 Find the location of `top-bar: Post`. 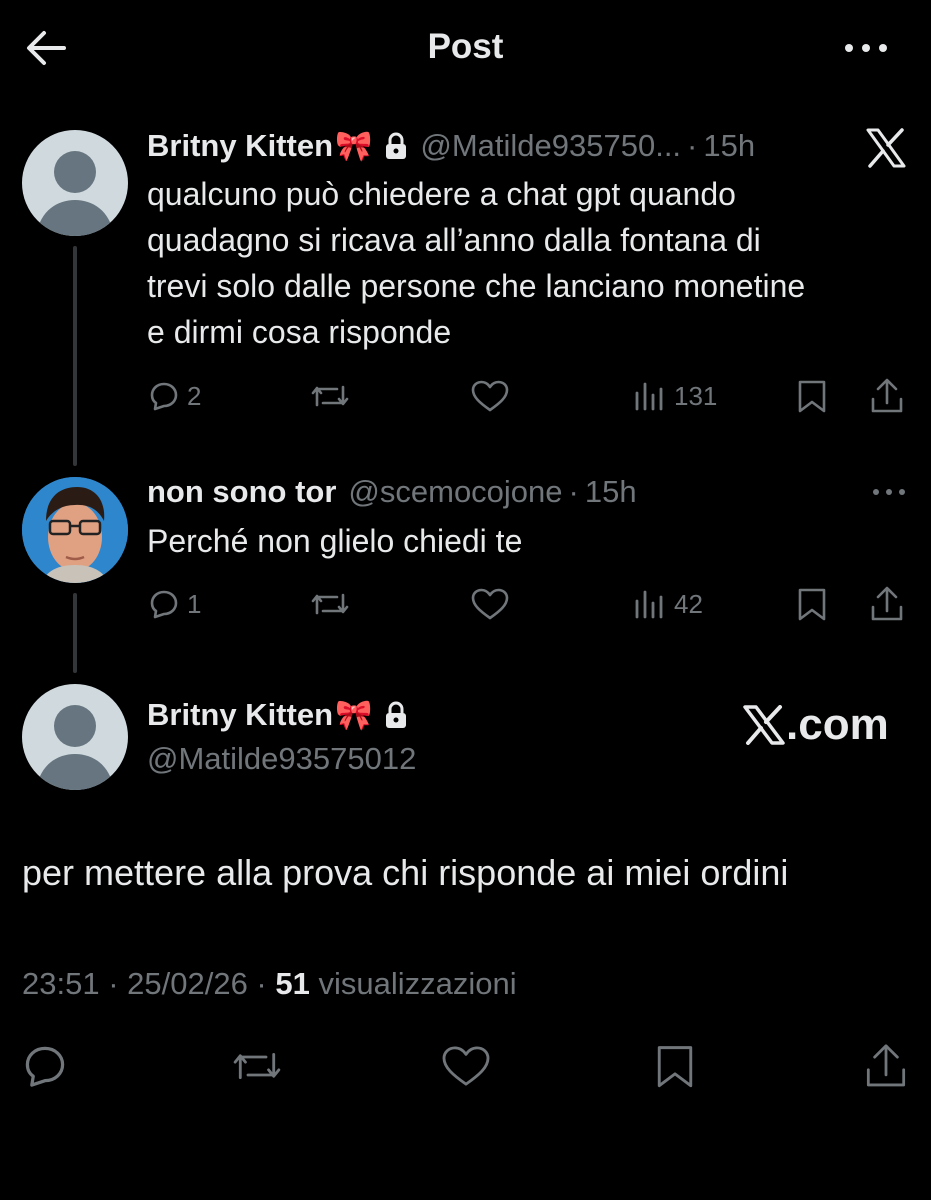

top-bar: Post is located at coordinates (465, 50).